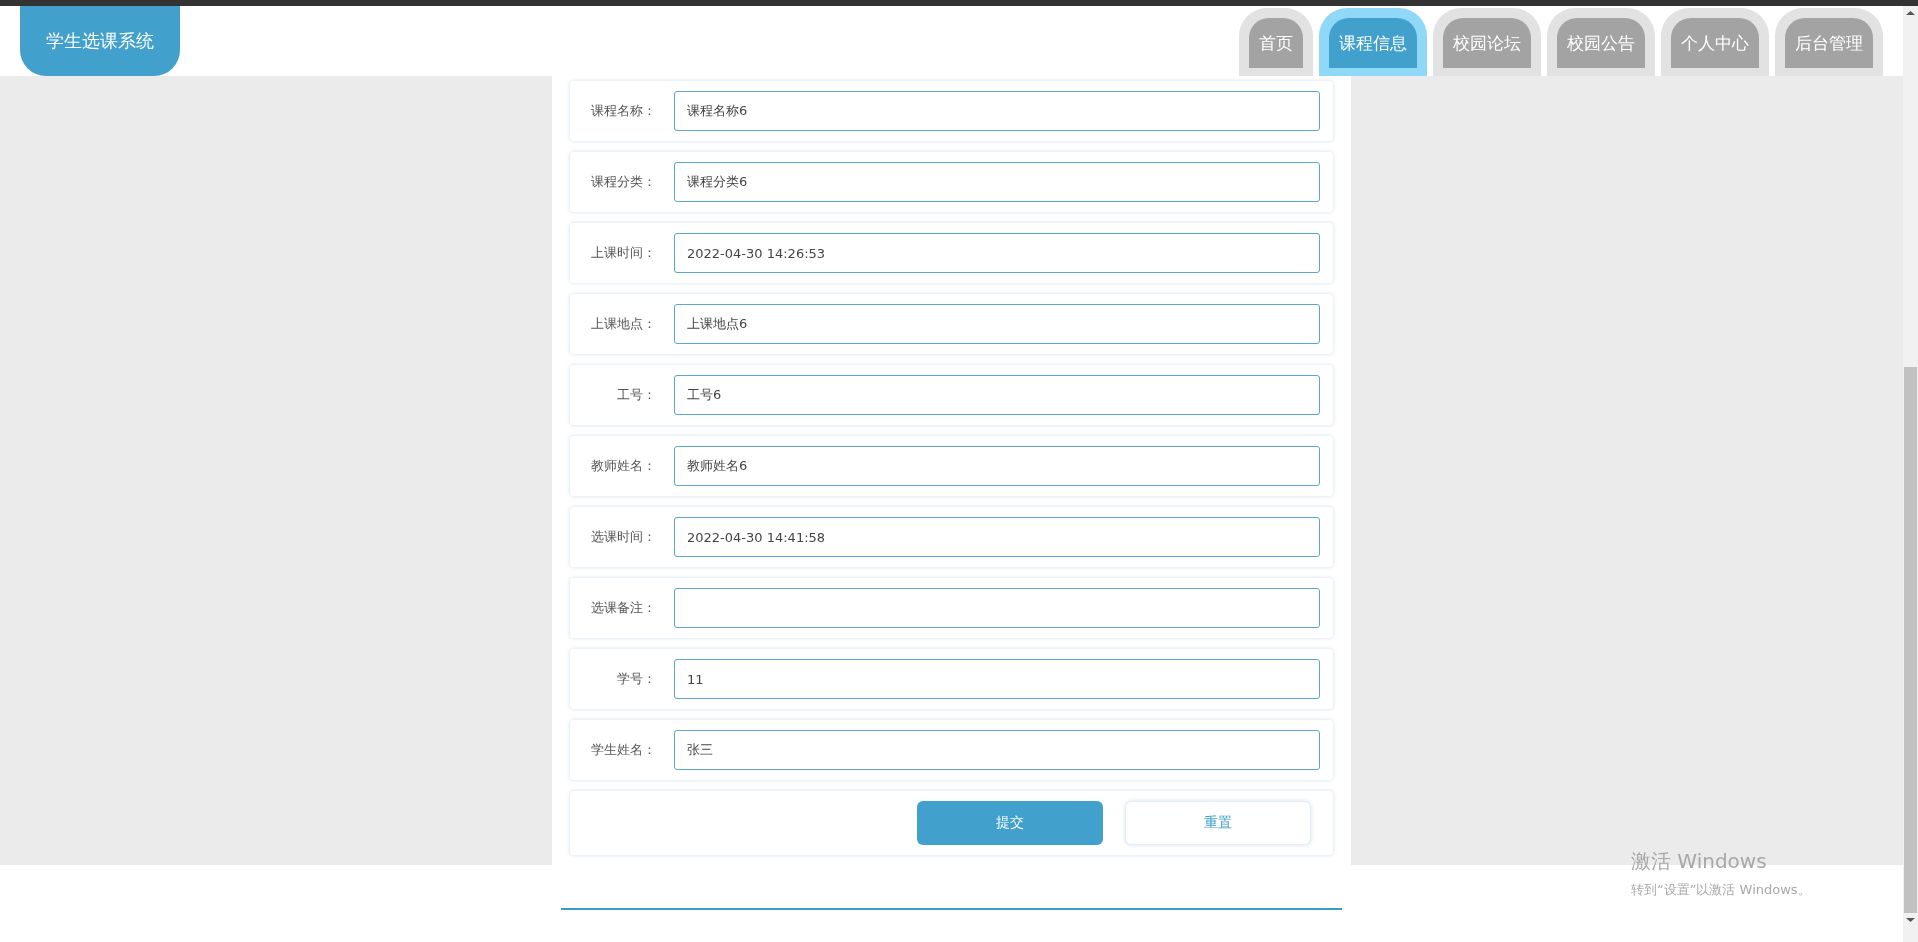  I want to click on field-label: 选课时间：, so click(623, 537).